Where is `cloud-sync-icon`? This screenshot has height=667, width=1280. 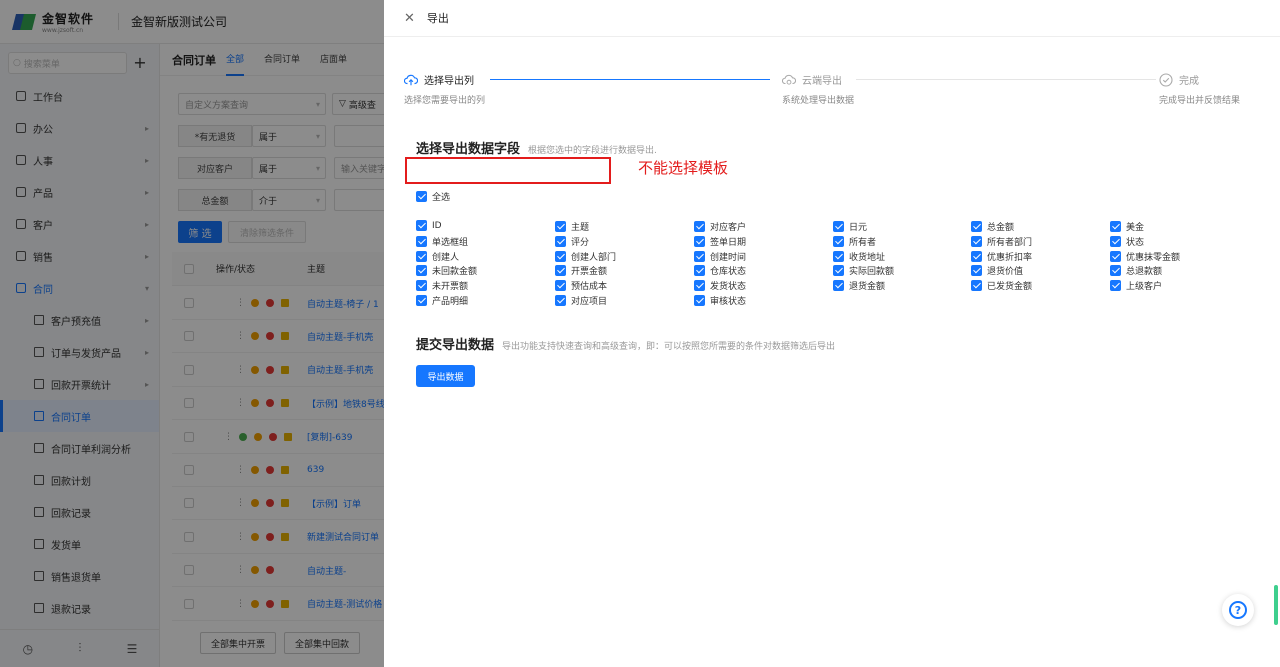
cloud-sync-icon is located at coordinates (789, 80).